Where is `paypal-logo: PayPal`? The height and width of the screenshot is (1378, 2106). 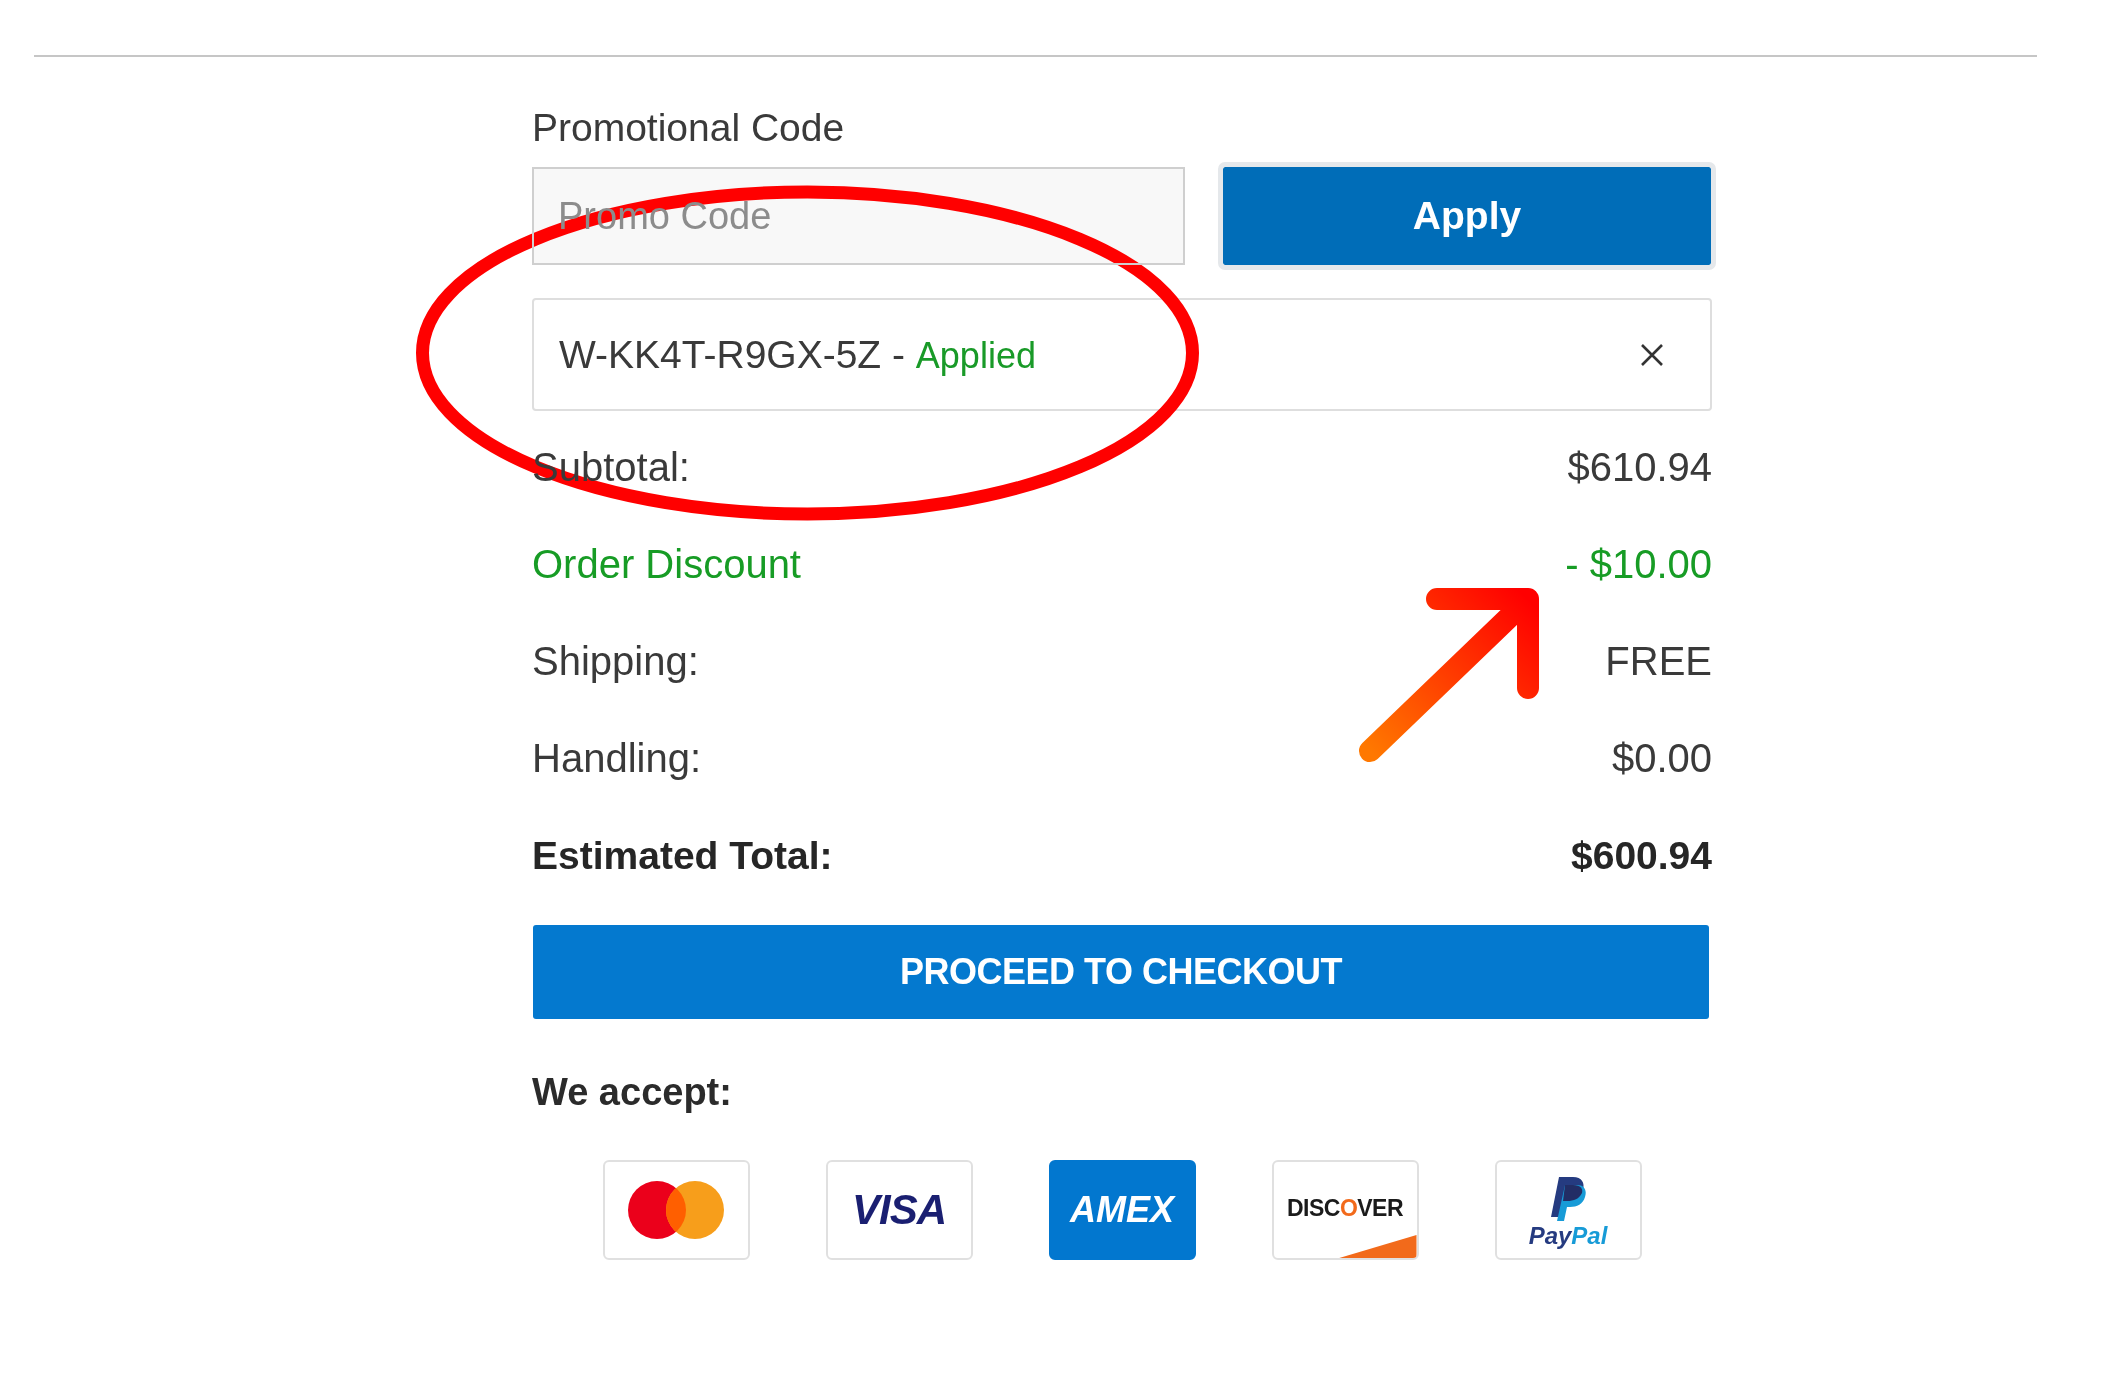 paypal-logo: PayPal is located at coordinates (1568, 1235).